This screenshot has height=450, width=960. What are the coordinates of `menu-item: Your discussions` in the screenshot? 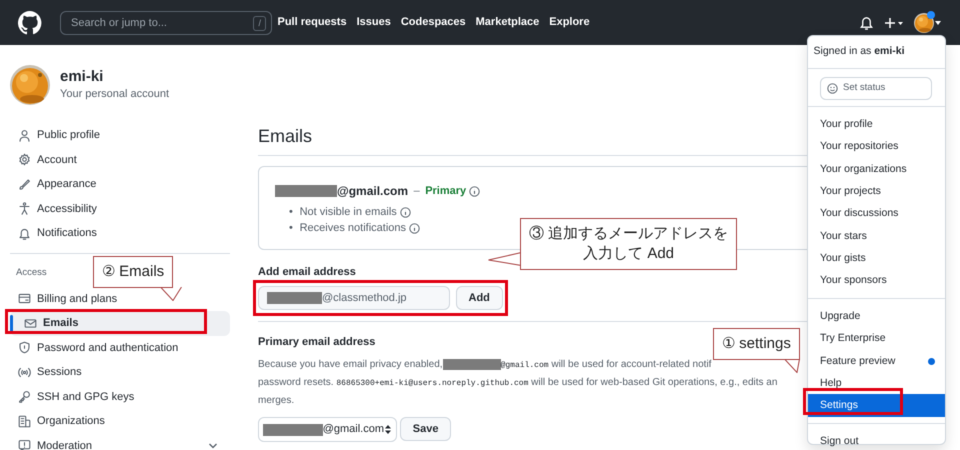 It's located at (876, 213).